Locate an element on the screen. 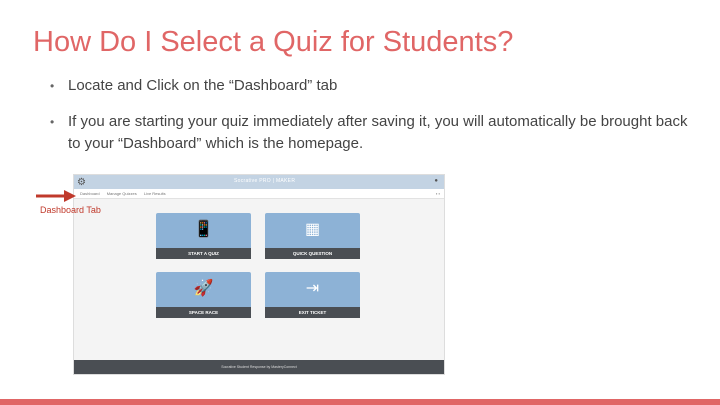  rocket-icon: 🚀 is located at coordinates (203, 288).